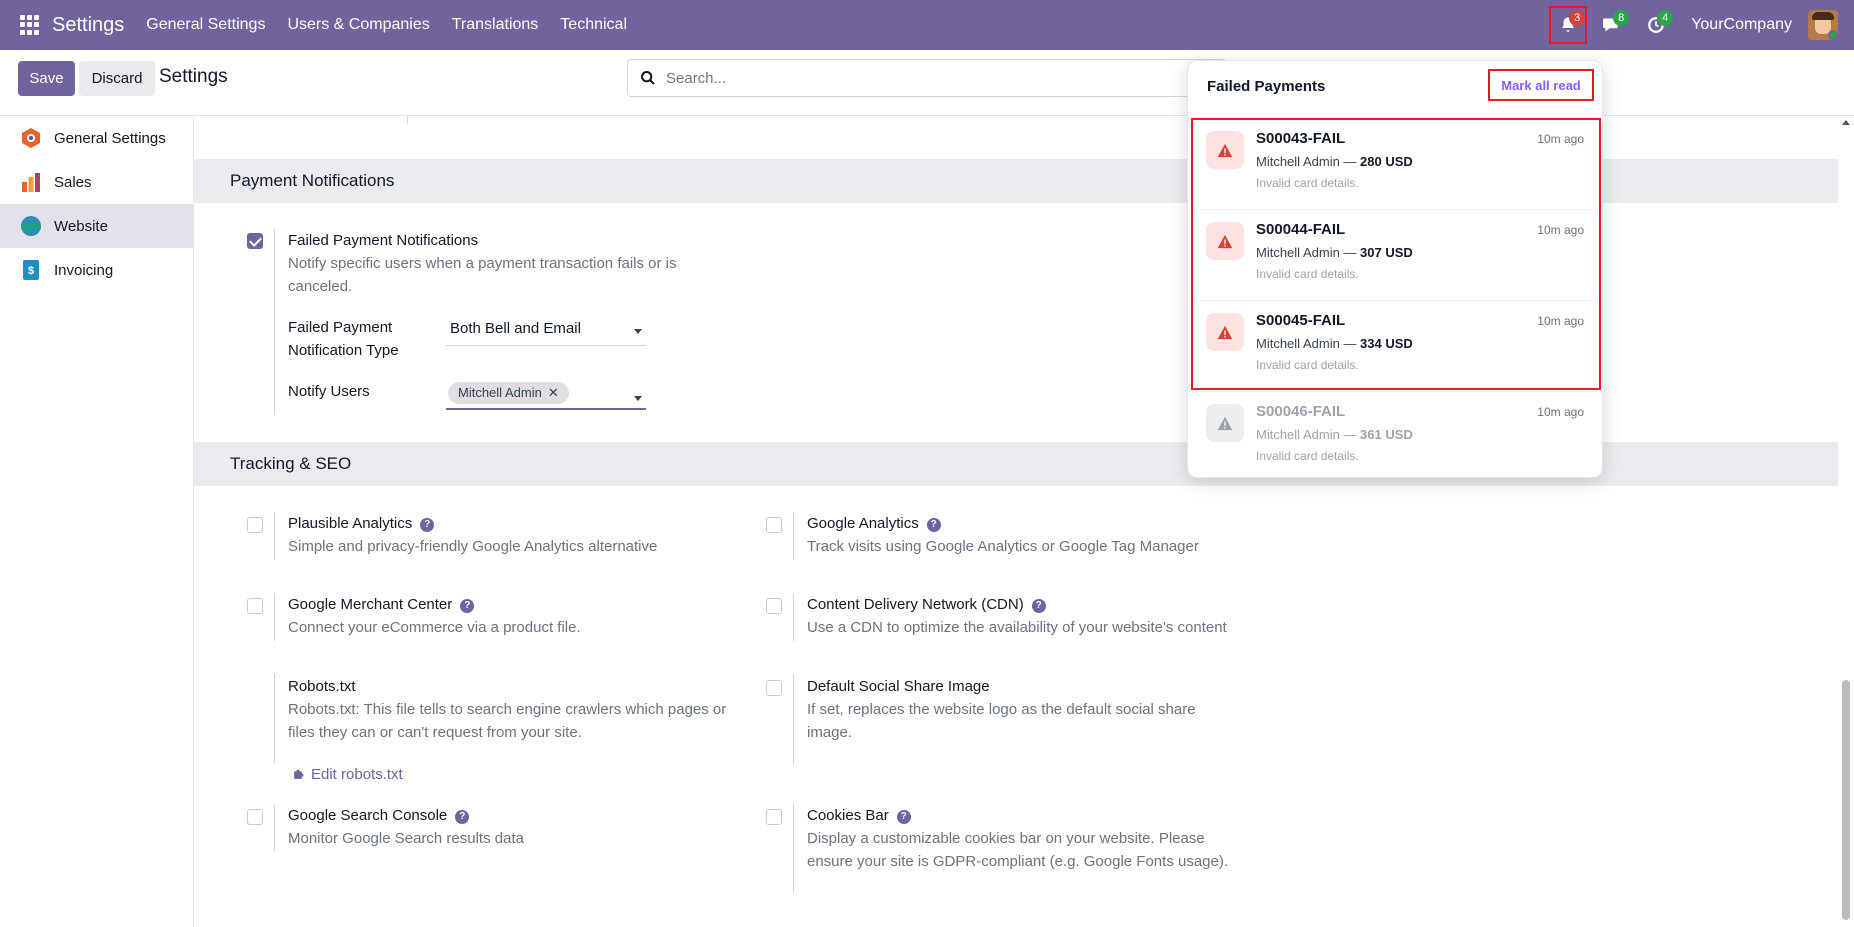 The width and height of the screenshot is (1854, 927). Describe the element at coordinates (1301, 229) in the screenshot. I see `notification-ref: S00044-FAIL` at that location.